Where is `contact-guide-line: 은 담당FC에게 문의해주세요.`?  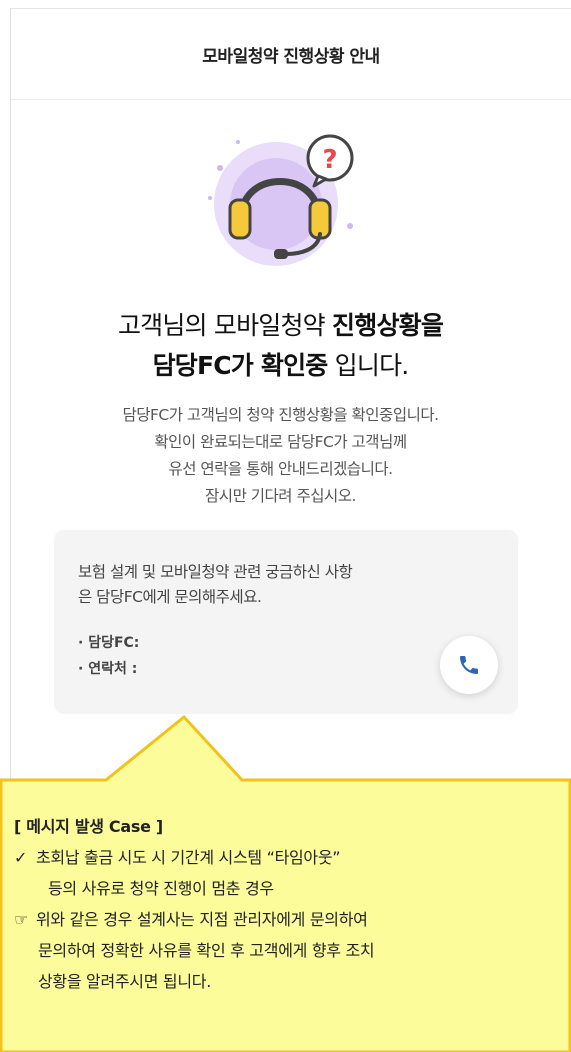 contact-guide-line: 은 담당FC에게 문의해주세요. is located at coordinates (170, 597).